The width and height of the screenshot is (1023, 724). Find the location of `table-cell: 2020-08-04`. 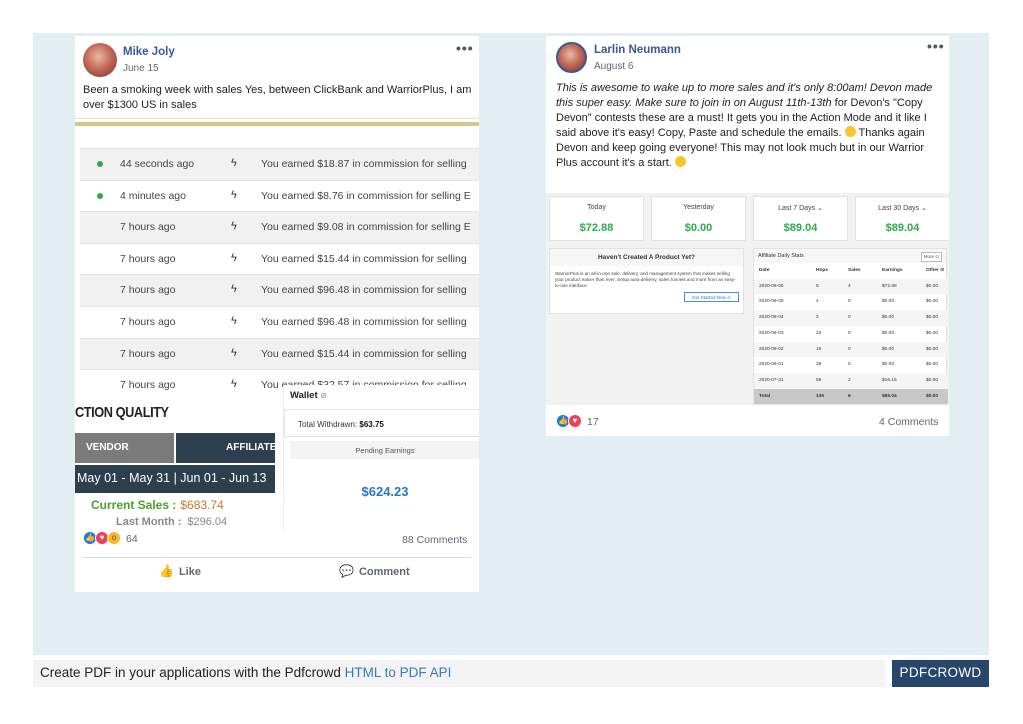

table-cell: 2020-08-04 is located at coordinates (771, 318).